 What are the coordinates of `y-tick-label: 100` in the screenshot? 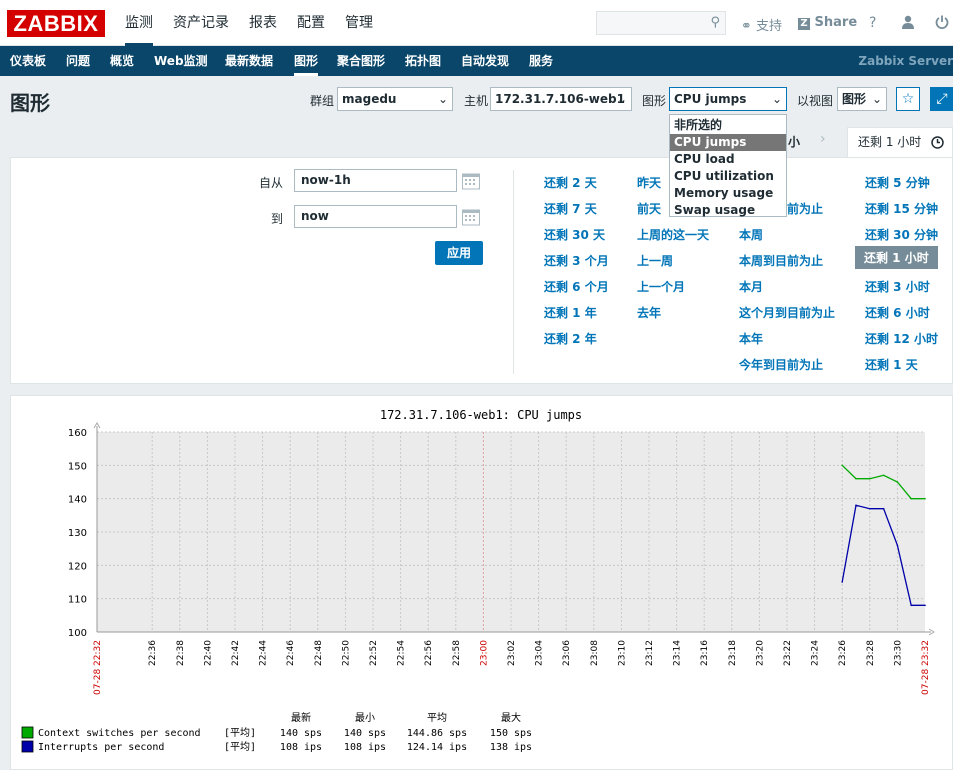 It's located at (77, 633).